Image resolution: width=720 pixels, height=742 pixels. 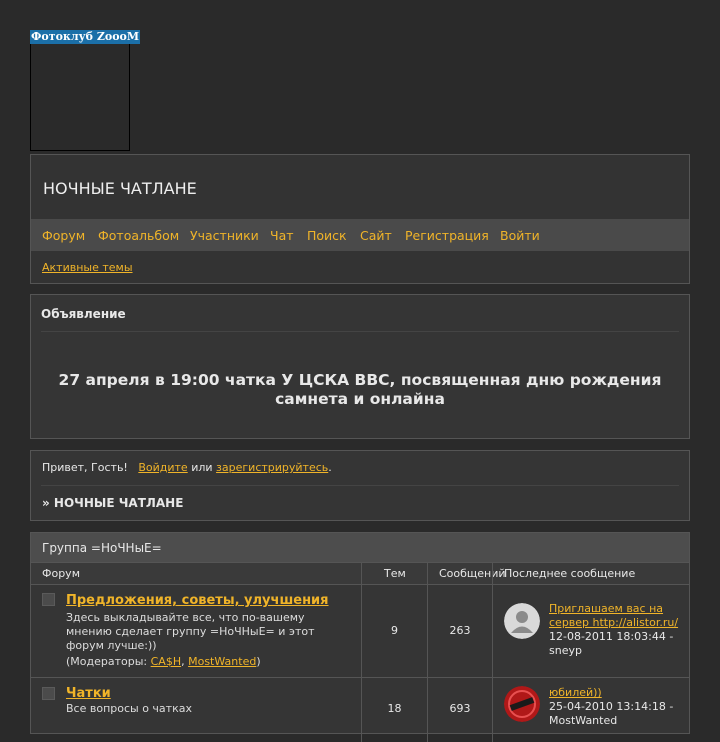 What do you see at coordinates (360, 547) in the screenshot?
I see `group-header: Группа =НоЧНыЕ=` at bounding box center [360, 547].